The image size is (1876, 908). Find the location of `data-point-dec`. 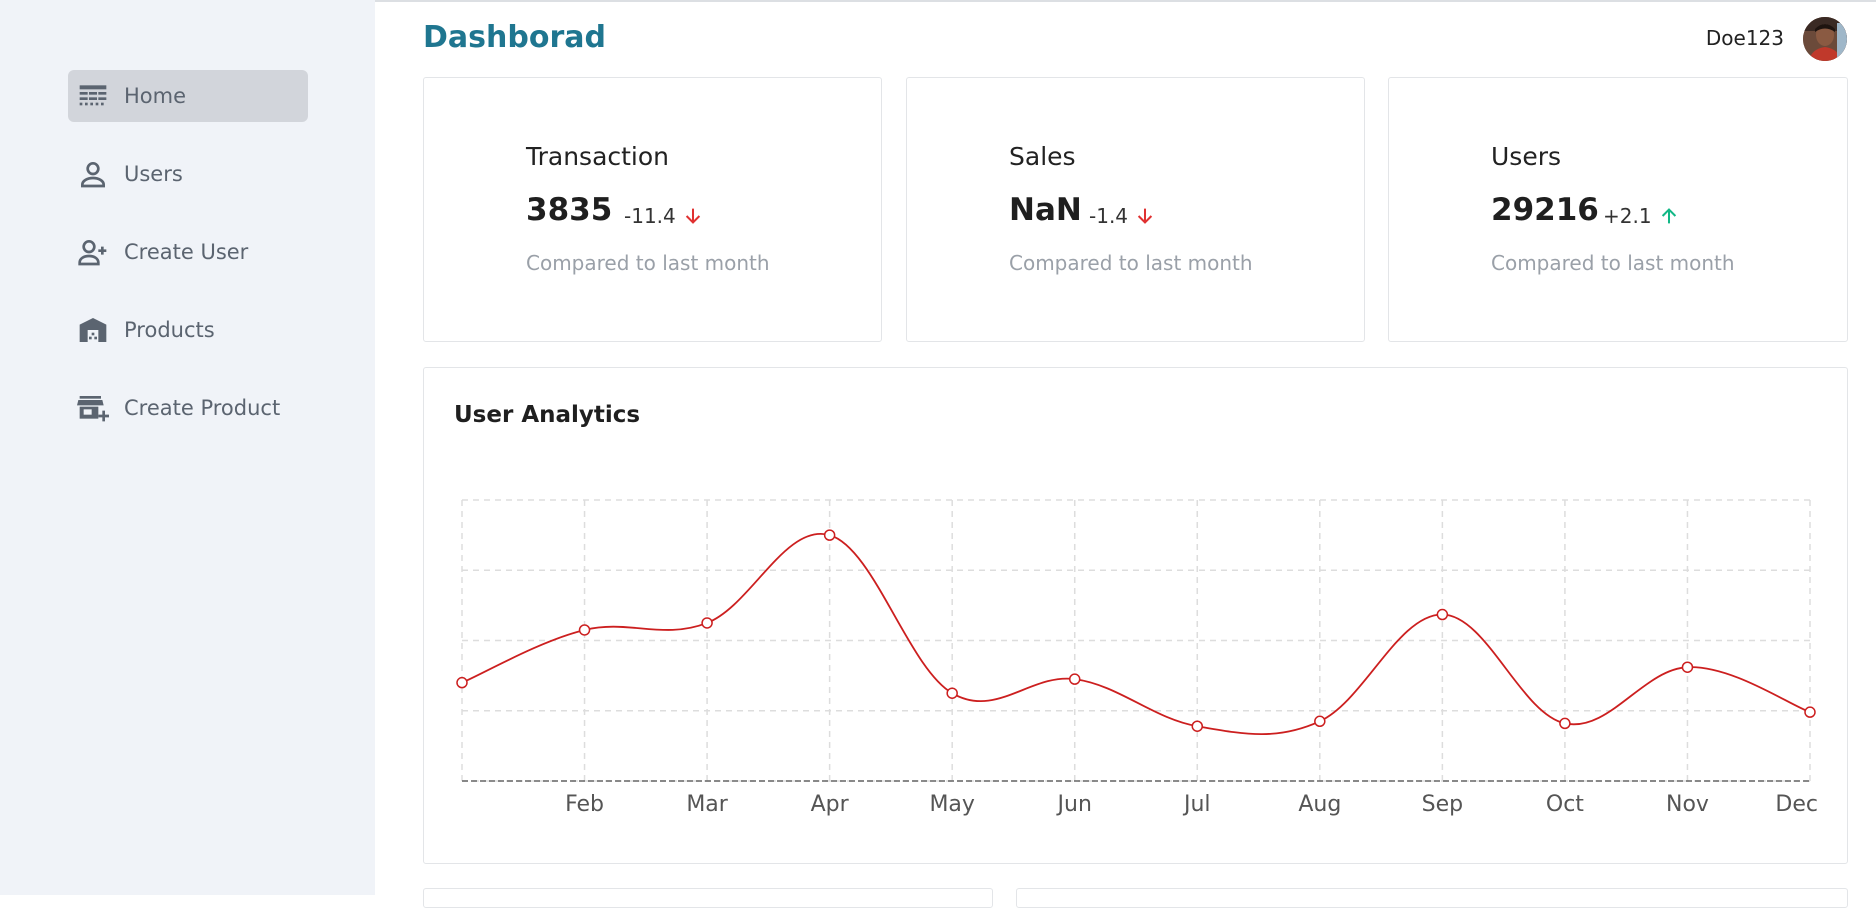

data-point-dec is located at coordinates (1810, 712).